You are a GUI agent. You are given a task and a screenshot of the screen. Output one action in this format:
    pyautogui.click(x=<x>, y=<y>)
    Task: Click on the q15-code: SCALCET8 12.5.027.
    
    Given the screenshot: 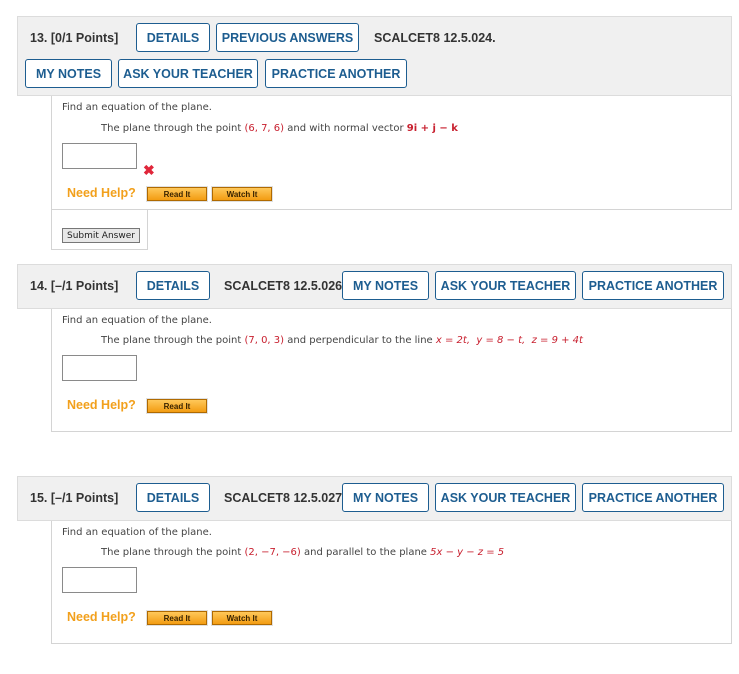 What is the action you would take?
    pyautogui.click(x=285, y=498)
    